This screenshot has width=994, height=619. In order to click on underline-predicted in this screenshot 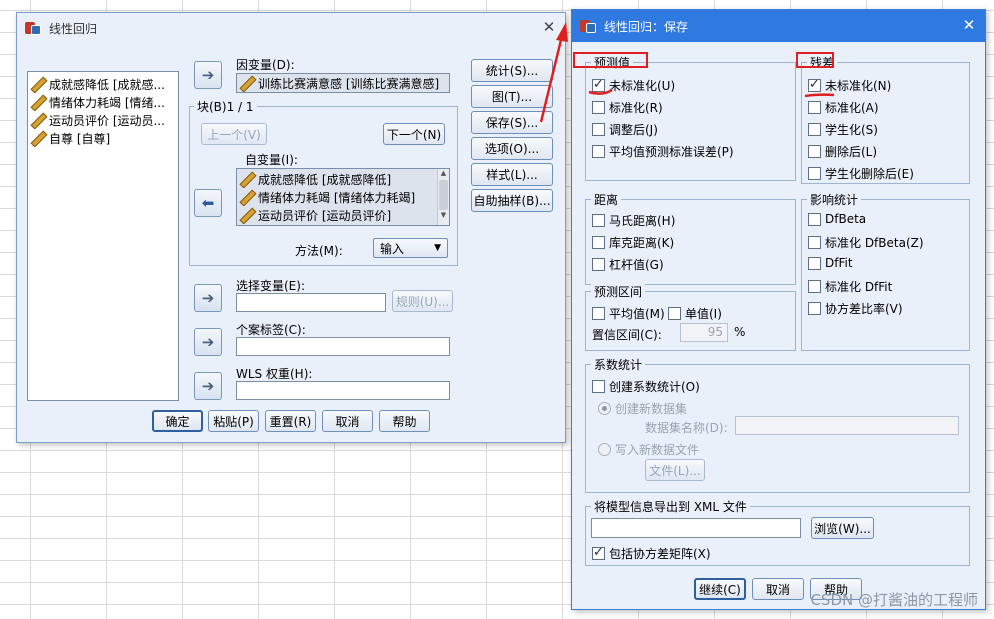, I will do `click(600, 91)`.